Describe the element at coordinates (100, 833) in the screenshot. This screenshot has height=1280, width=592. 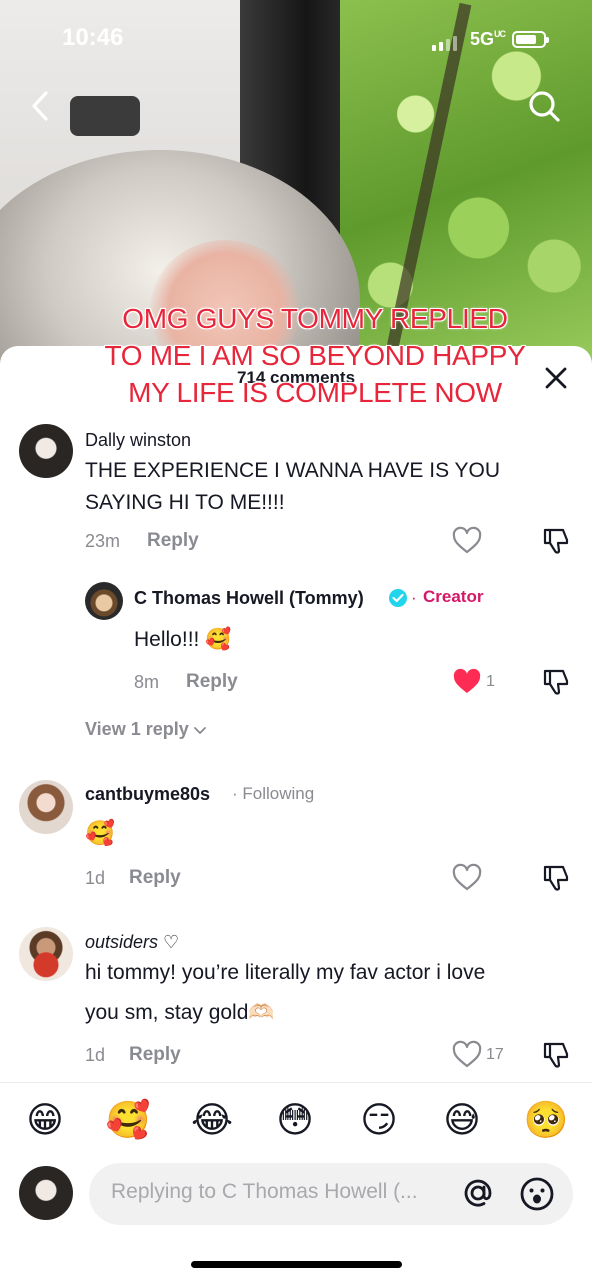
I see `comment-text: 🥰` at that location.